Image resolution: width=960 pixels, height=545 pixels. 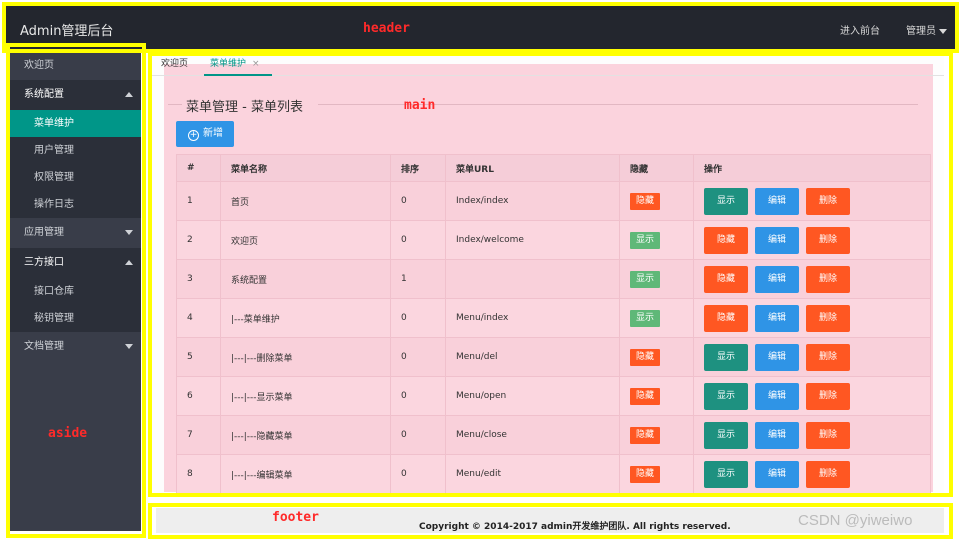 I want to click on cell-actions: 隐藏 编辑 删除, so click(x=812, y=279).